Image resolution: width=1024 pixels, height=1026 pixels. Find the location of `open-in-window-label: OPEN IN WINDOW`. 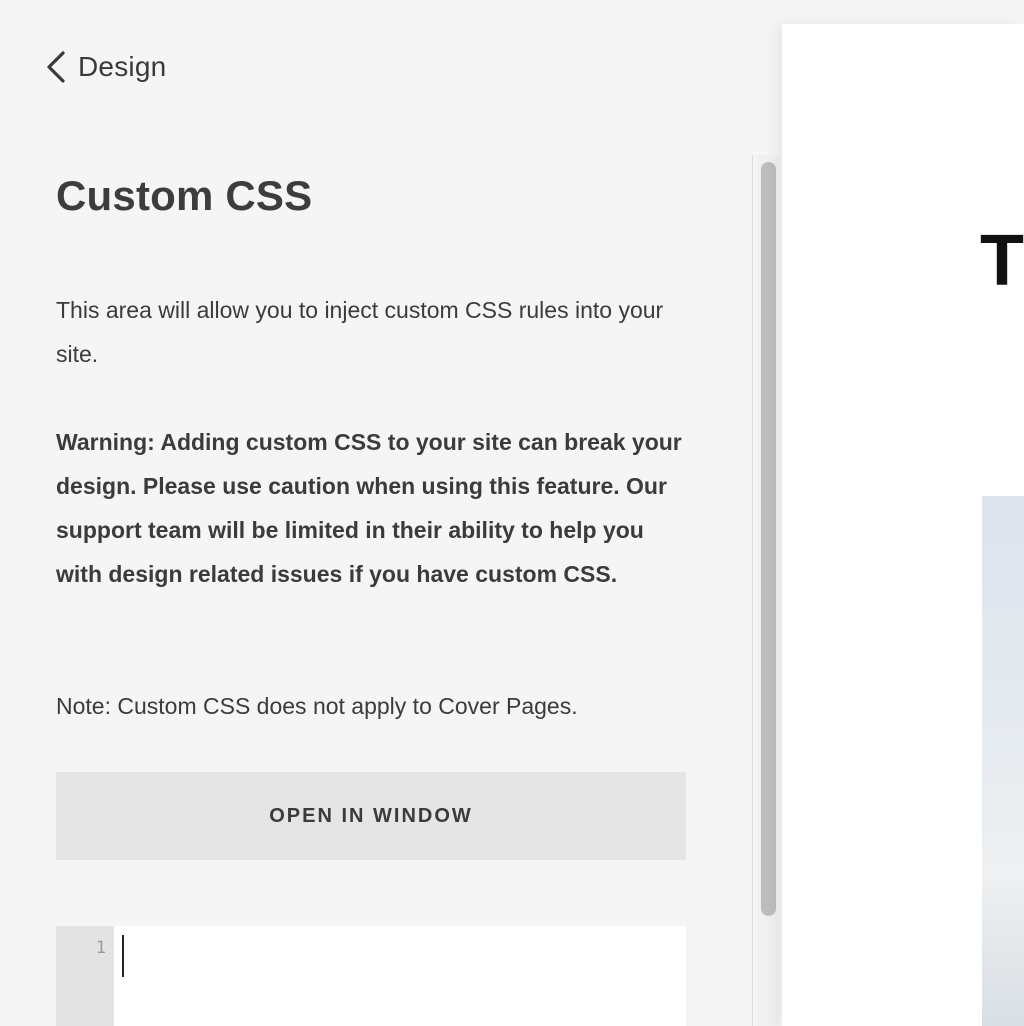

open-in-window-label: OPEN IN WINDOW is located at coordinates (371, 815).